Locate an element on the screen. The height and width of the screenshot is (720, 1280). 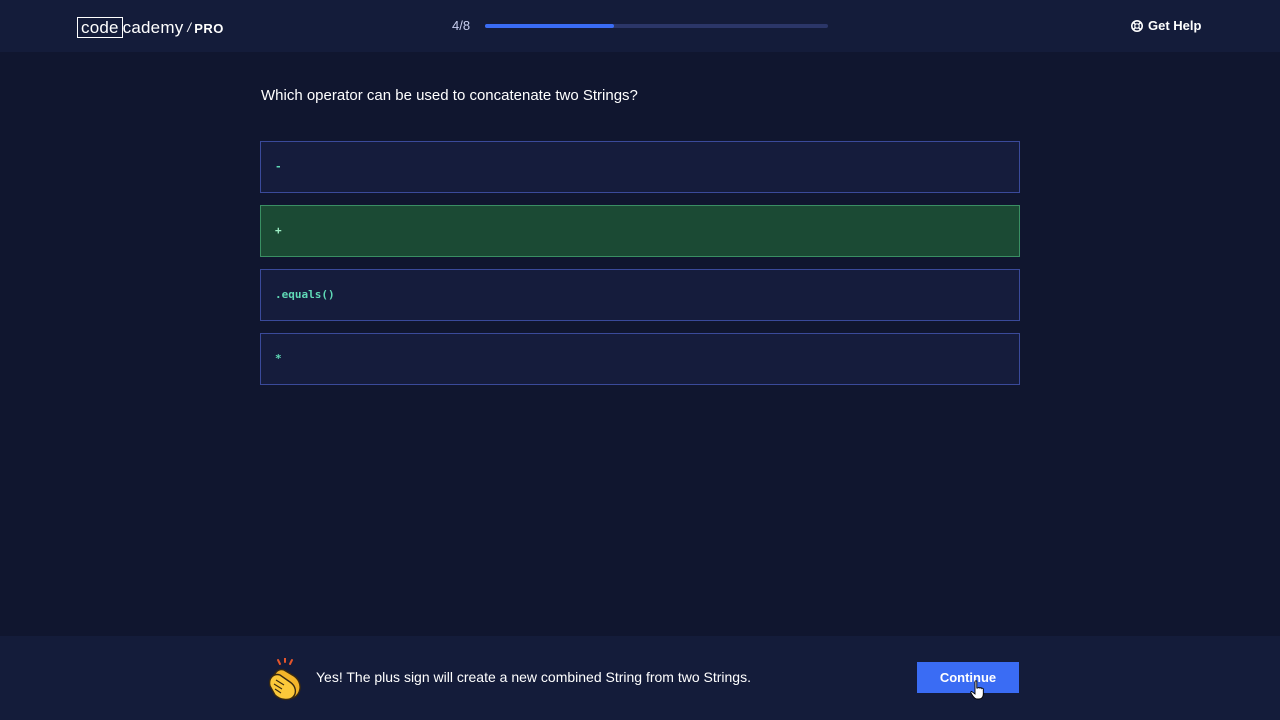
answer-option-plus-correct: + is located at coordinates (640, 231).